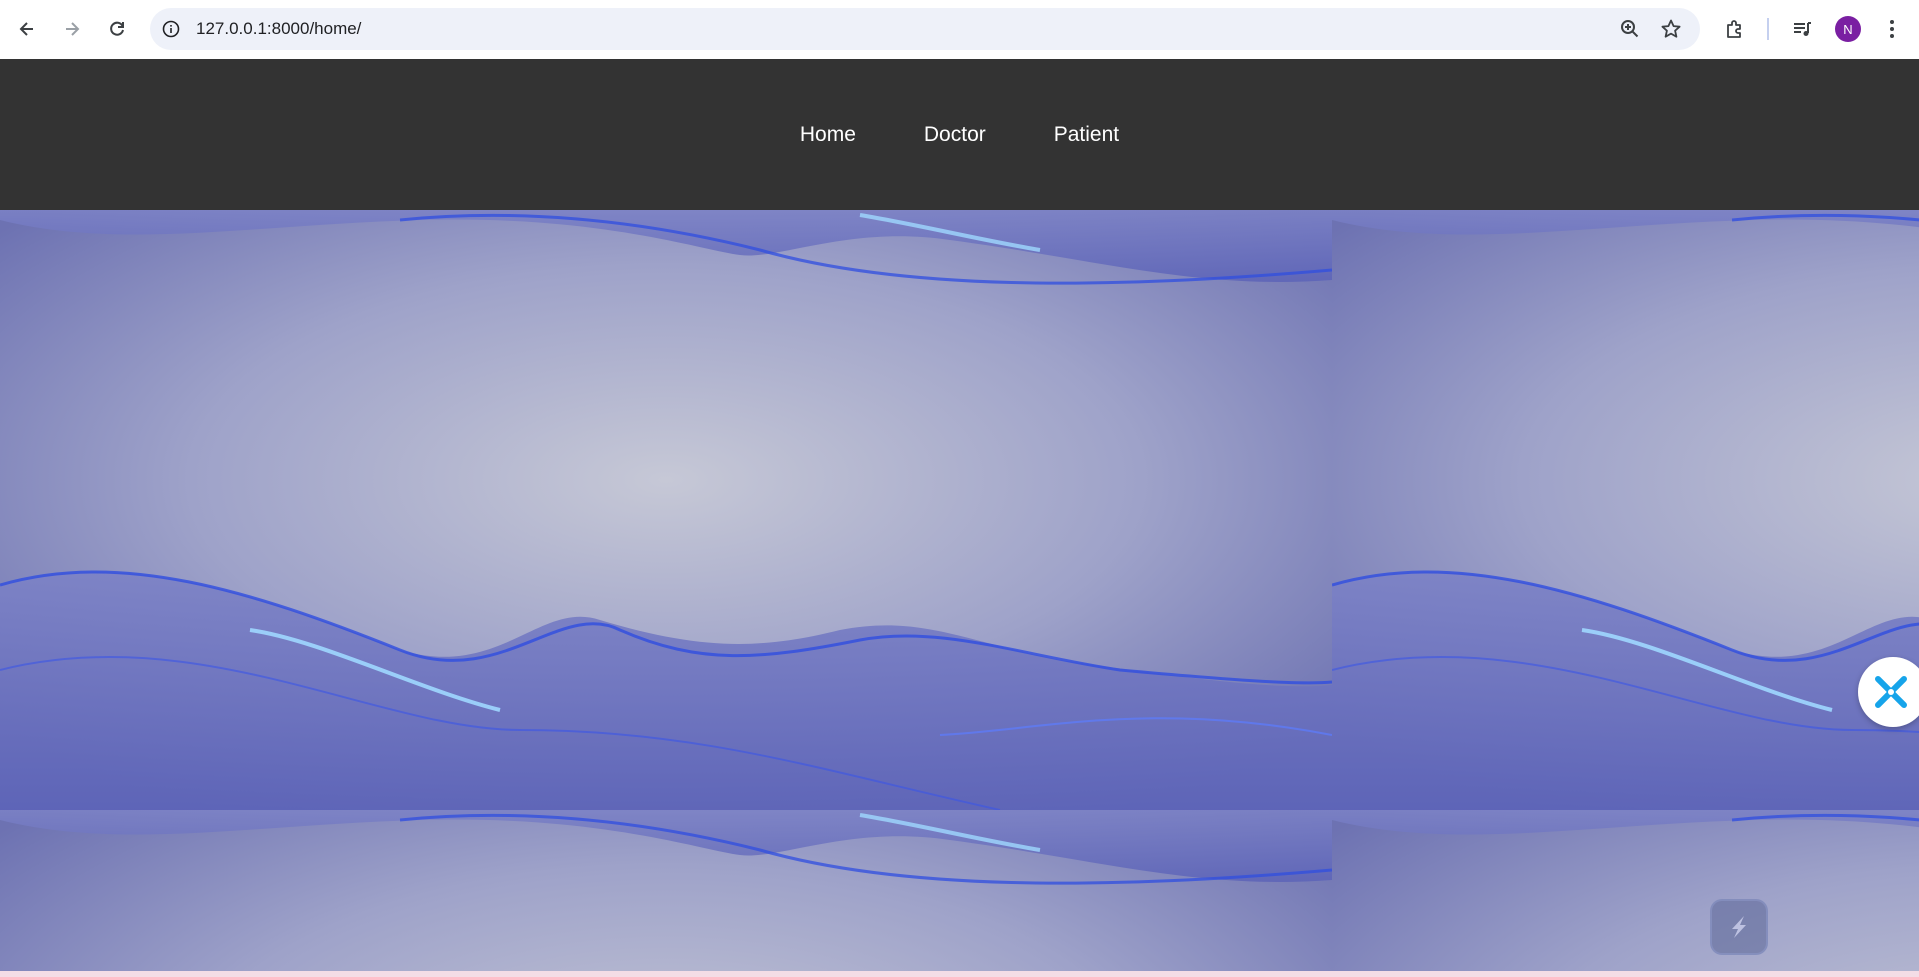 The width and height of the screenshot is (1919, 977). I want to click on lightning-icon, so click(1739, 927).